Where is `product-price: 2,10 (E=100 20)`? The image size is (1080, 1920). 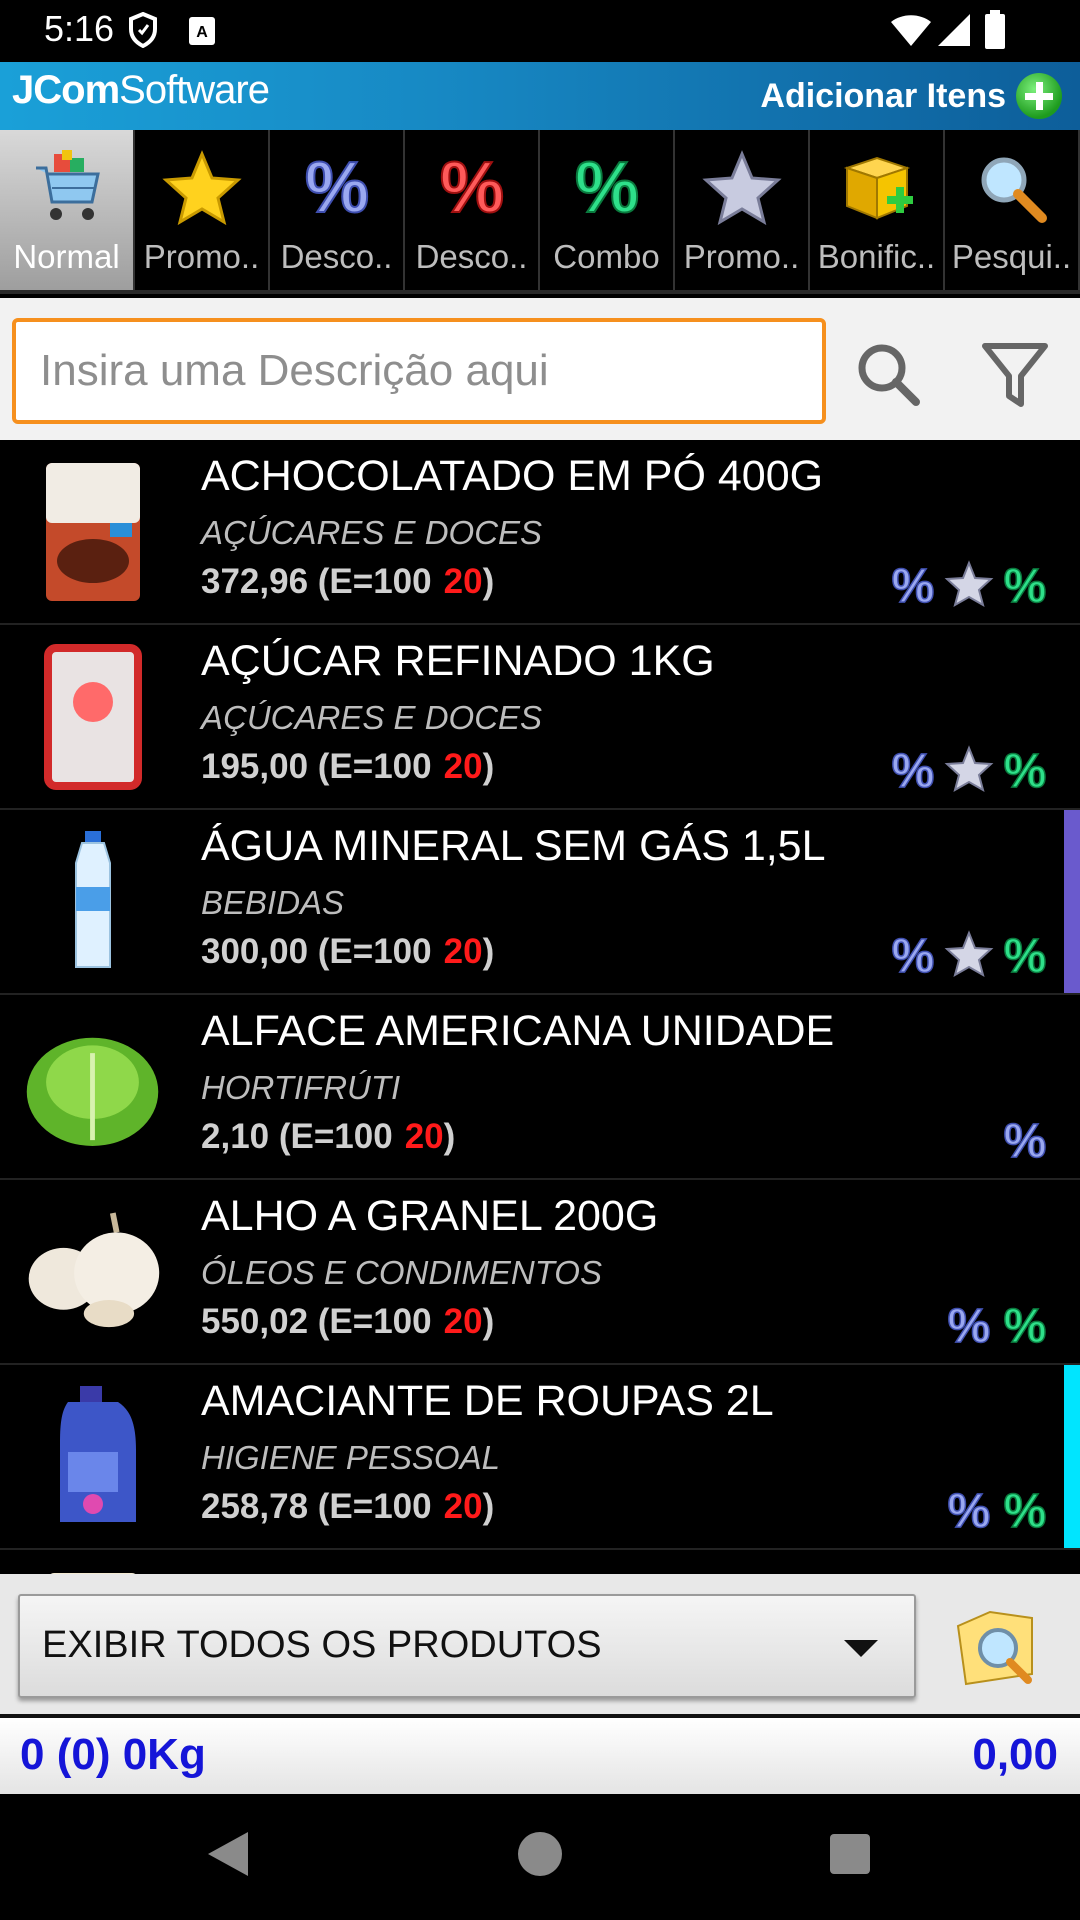 product-price: 2,10 (E=100 20) is located at coordinates (328, 1137).